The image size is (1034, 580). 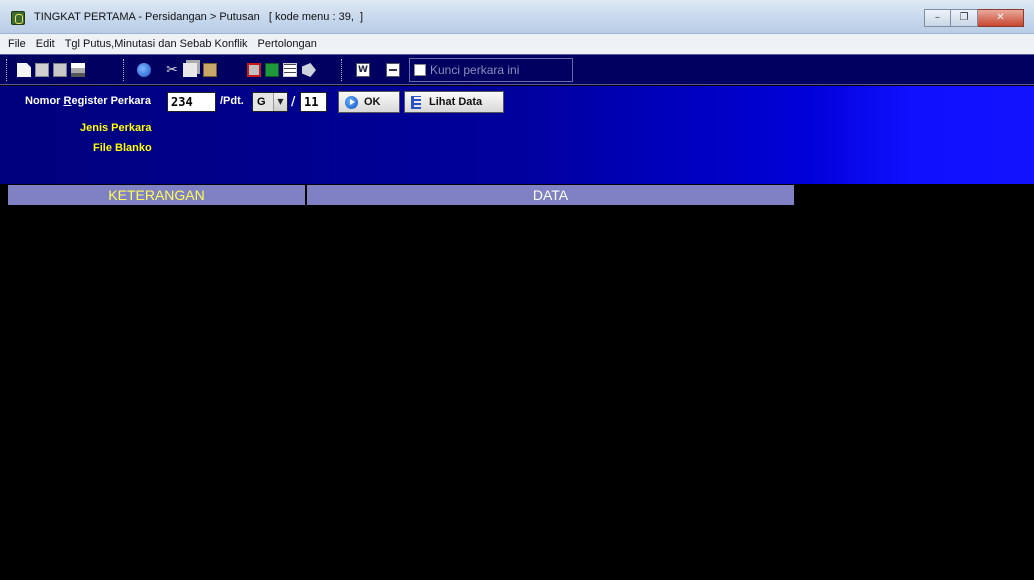 What do you see at coordinates (144, 70) in the screenshot?
I see `refresh-icon` at bounding box center [144, 70].